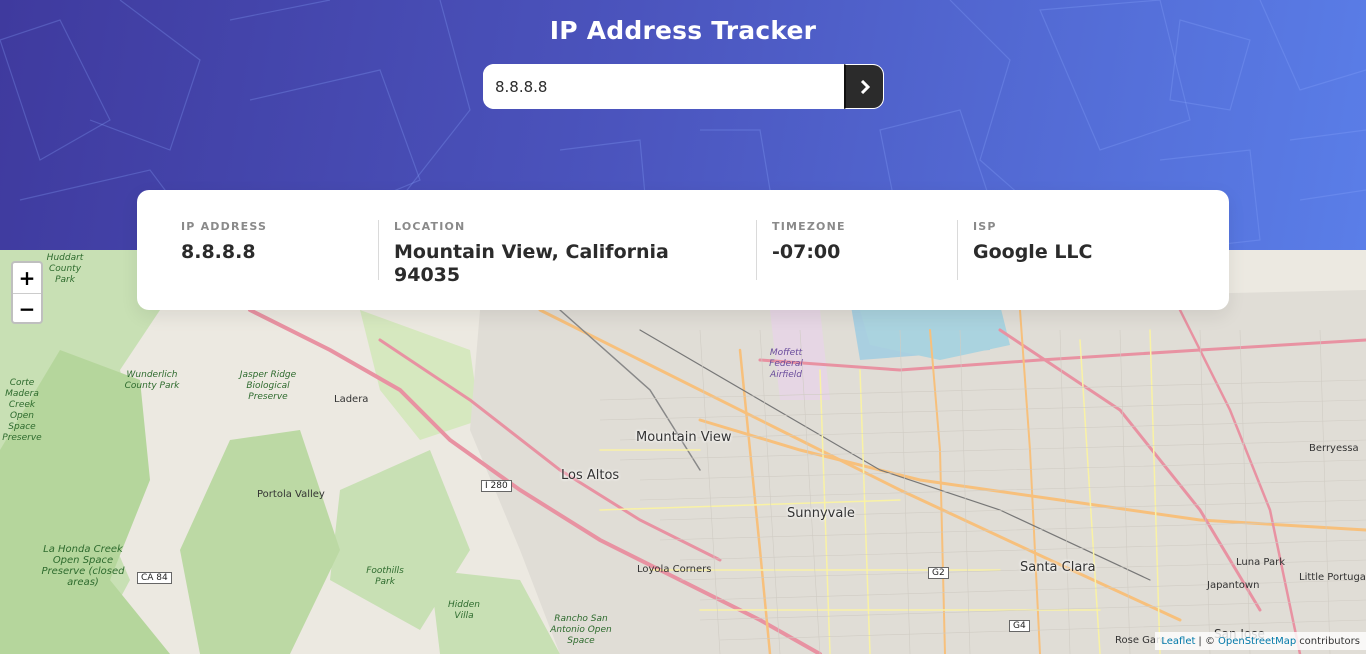 Image resolution: width=1366 pixels, height=654 pixels. I want to click on search-submit-button, so click(864, 86).